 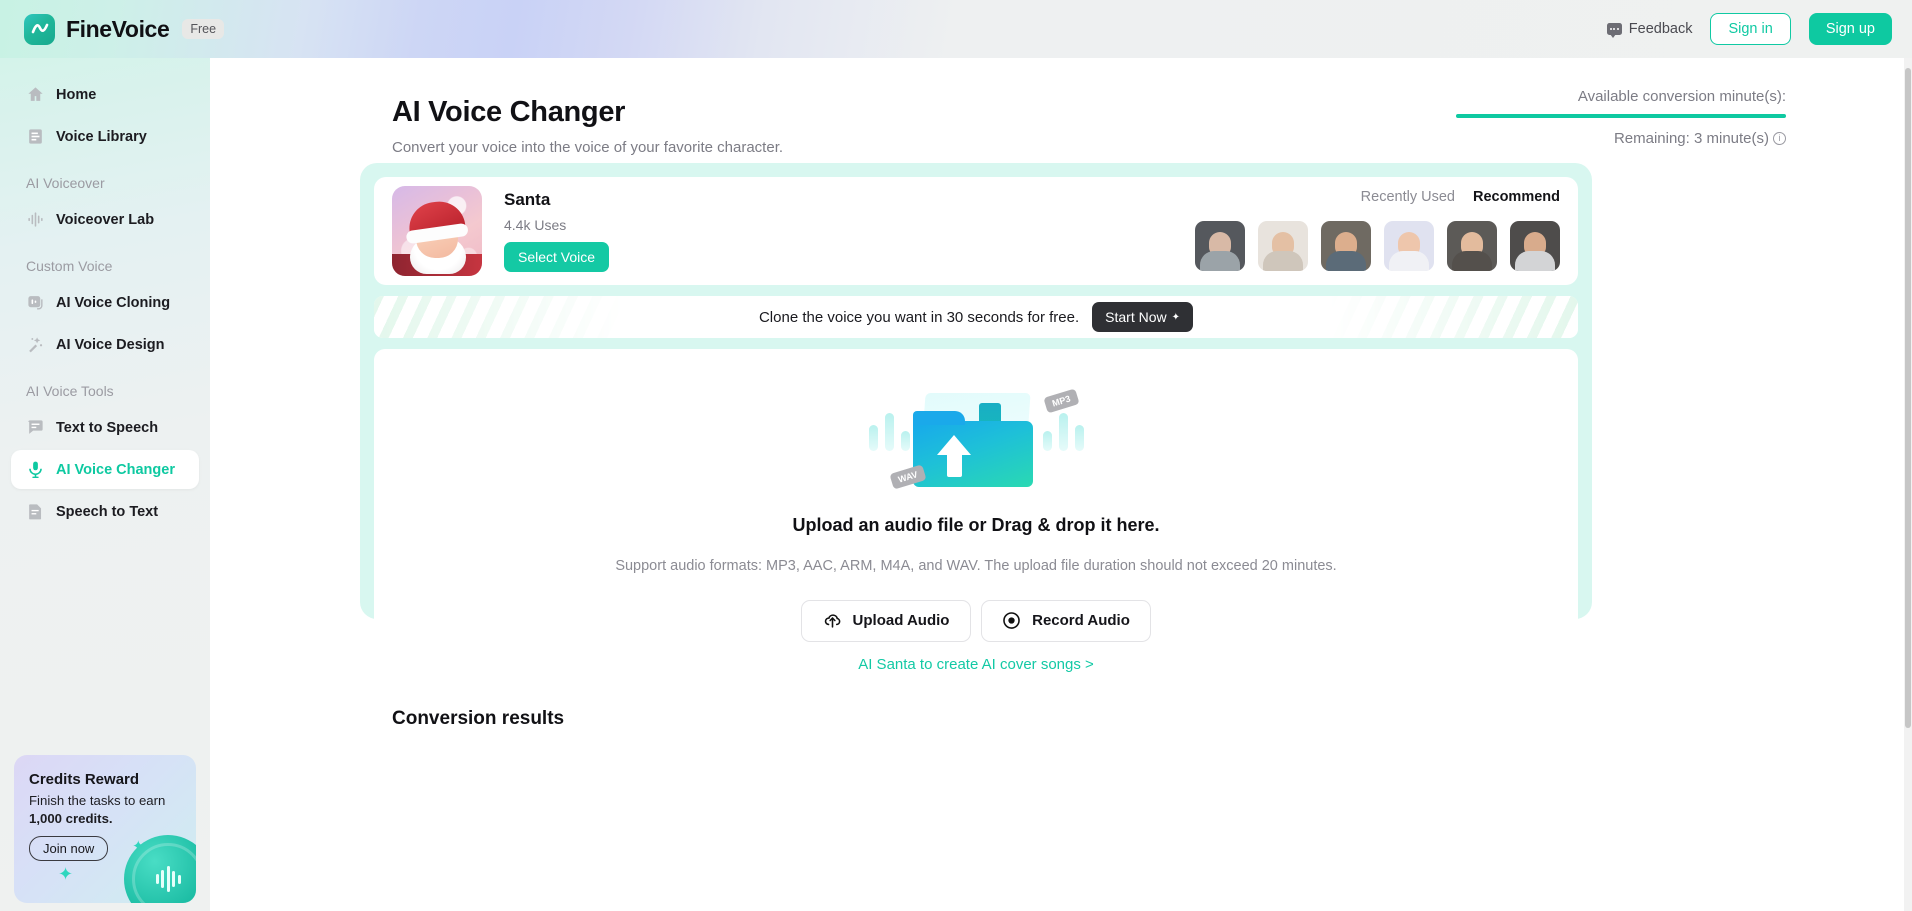 I want to click on credits-desc-line1: Finish the tasks to earn, so click(x=97, y=800).